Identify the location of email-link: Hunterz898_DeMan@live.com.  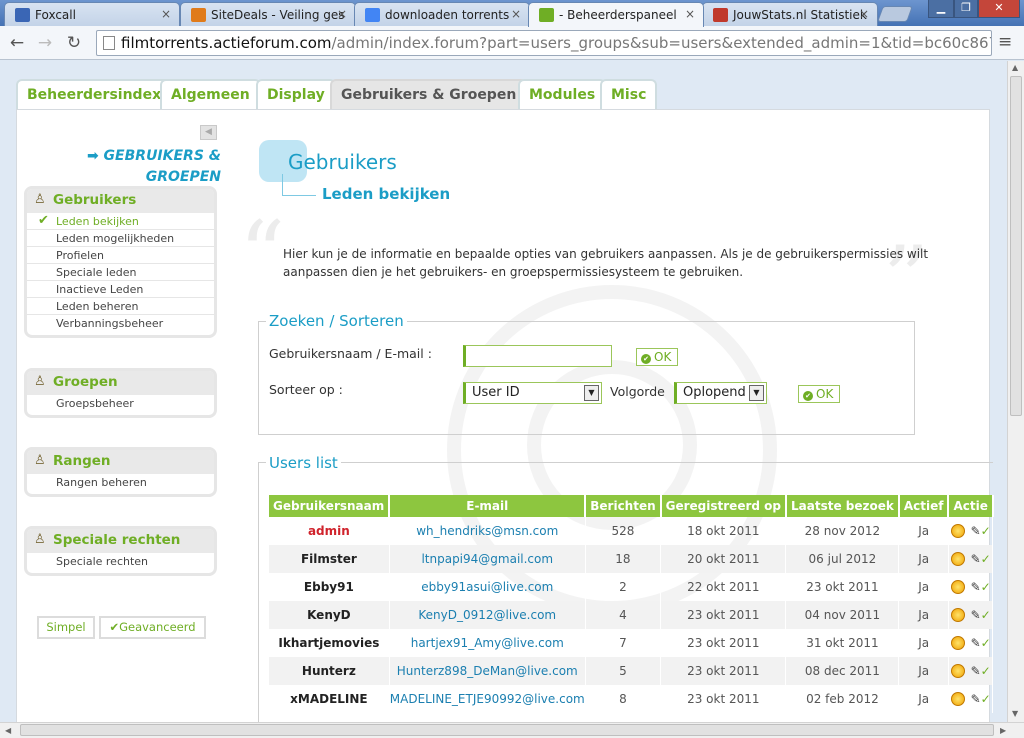
(487, 671).